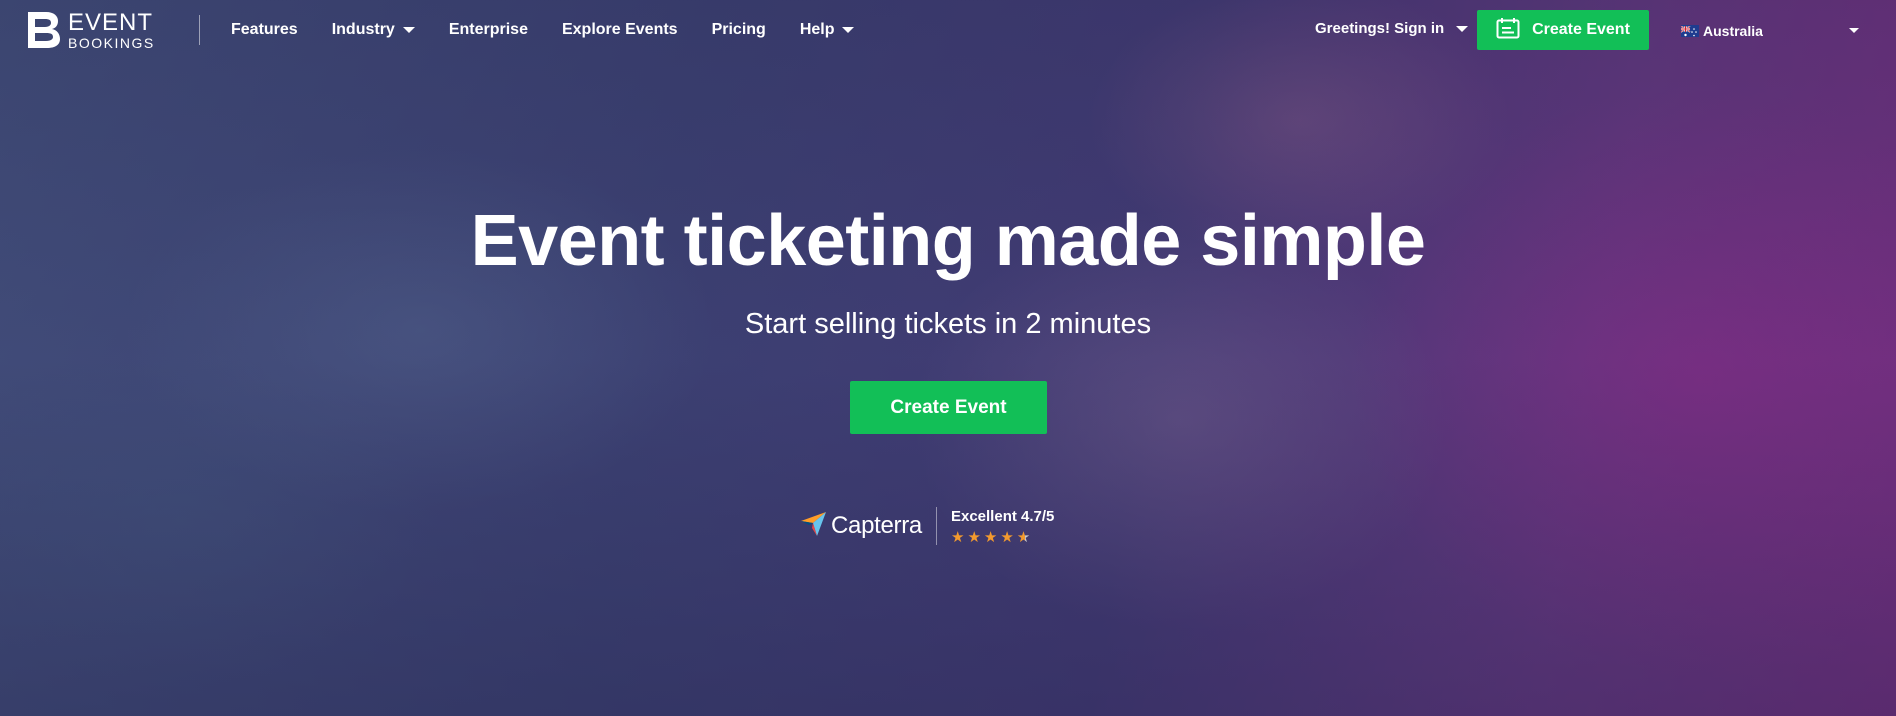 This screenshot has height=716, width=1896. What do you see at coordinates (111, 22) in the screenshot?
I see `logo-line-event: EVENT` at bounding box center [111, 22].